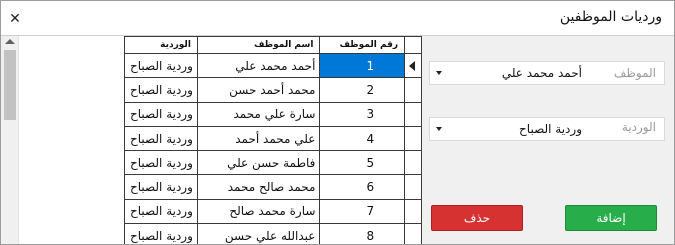  Describe the element at coordinates (15, 19) in the screenshot. I see `close-icon: ✕` at that location.